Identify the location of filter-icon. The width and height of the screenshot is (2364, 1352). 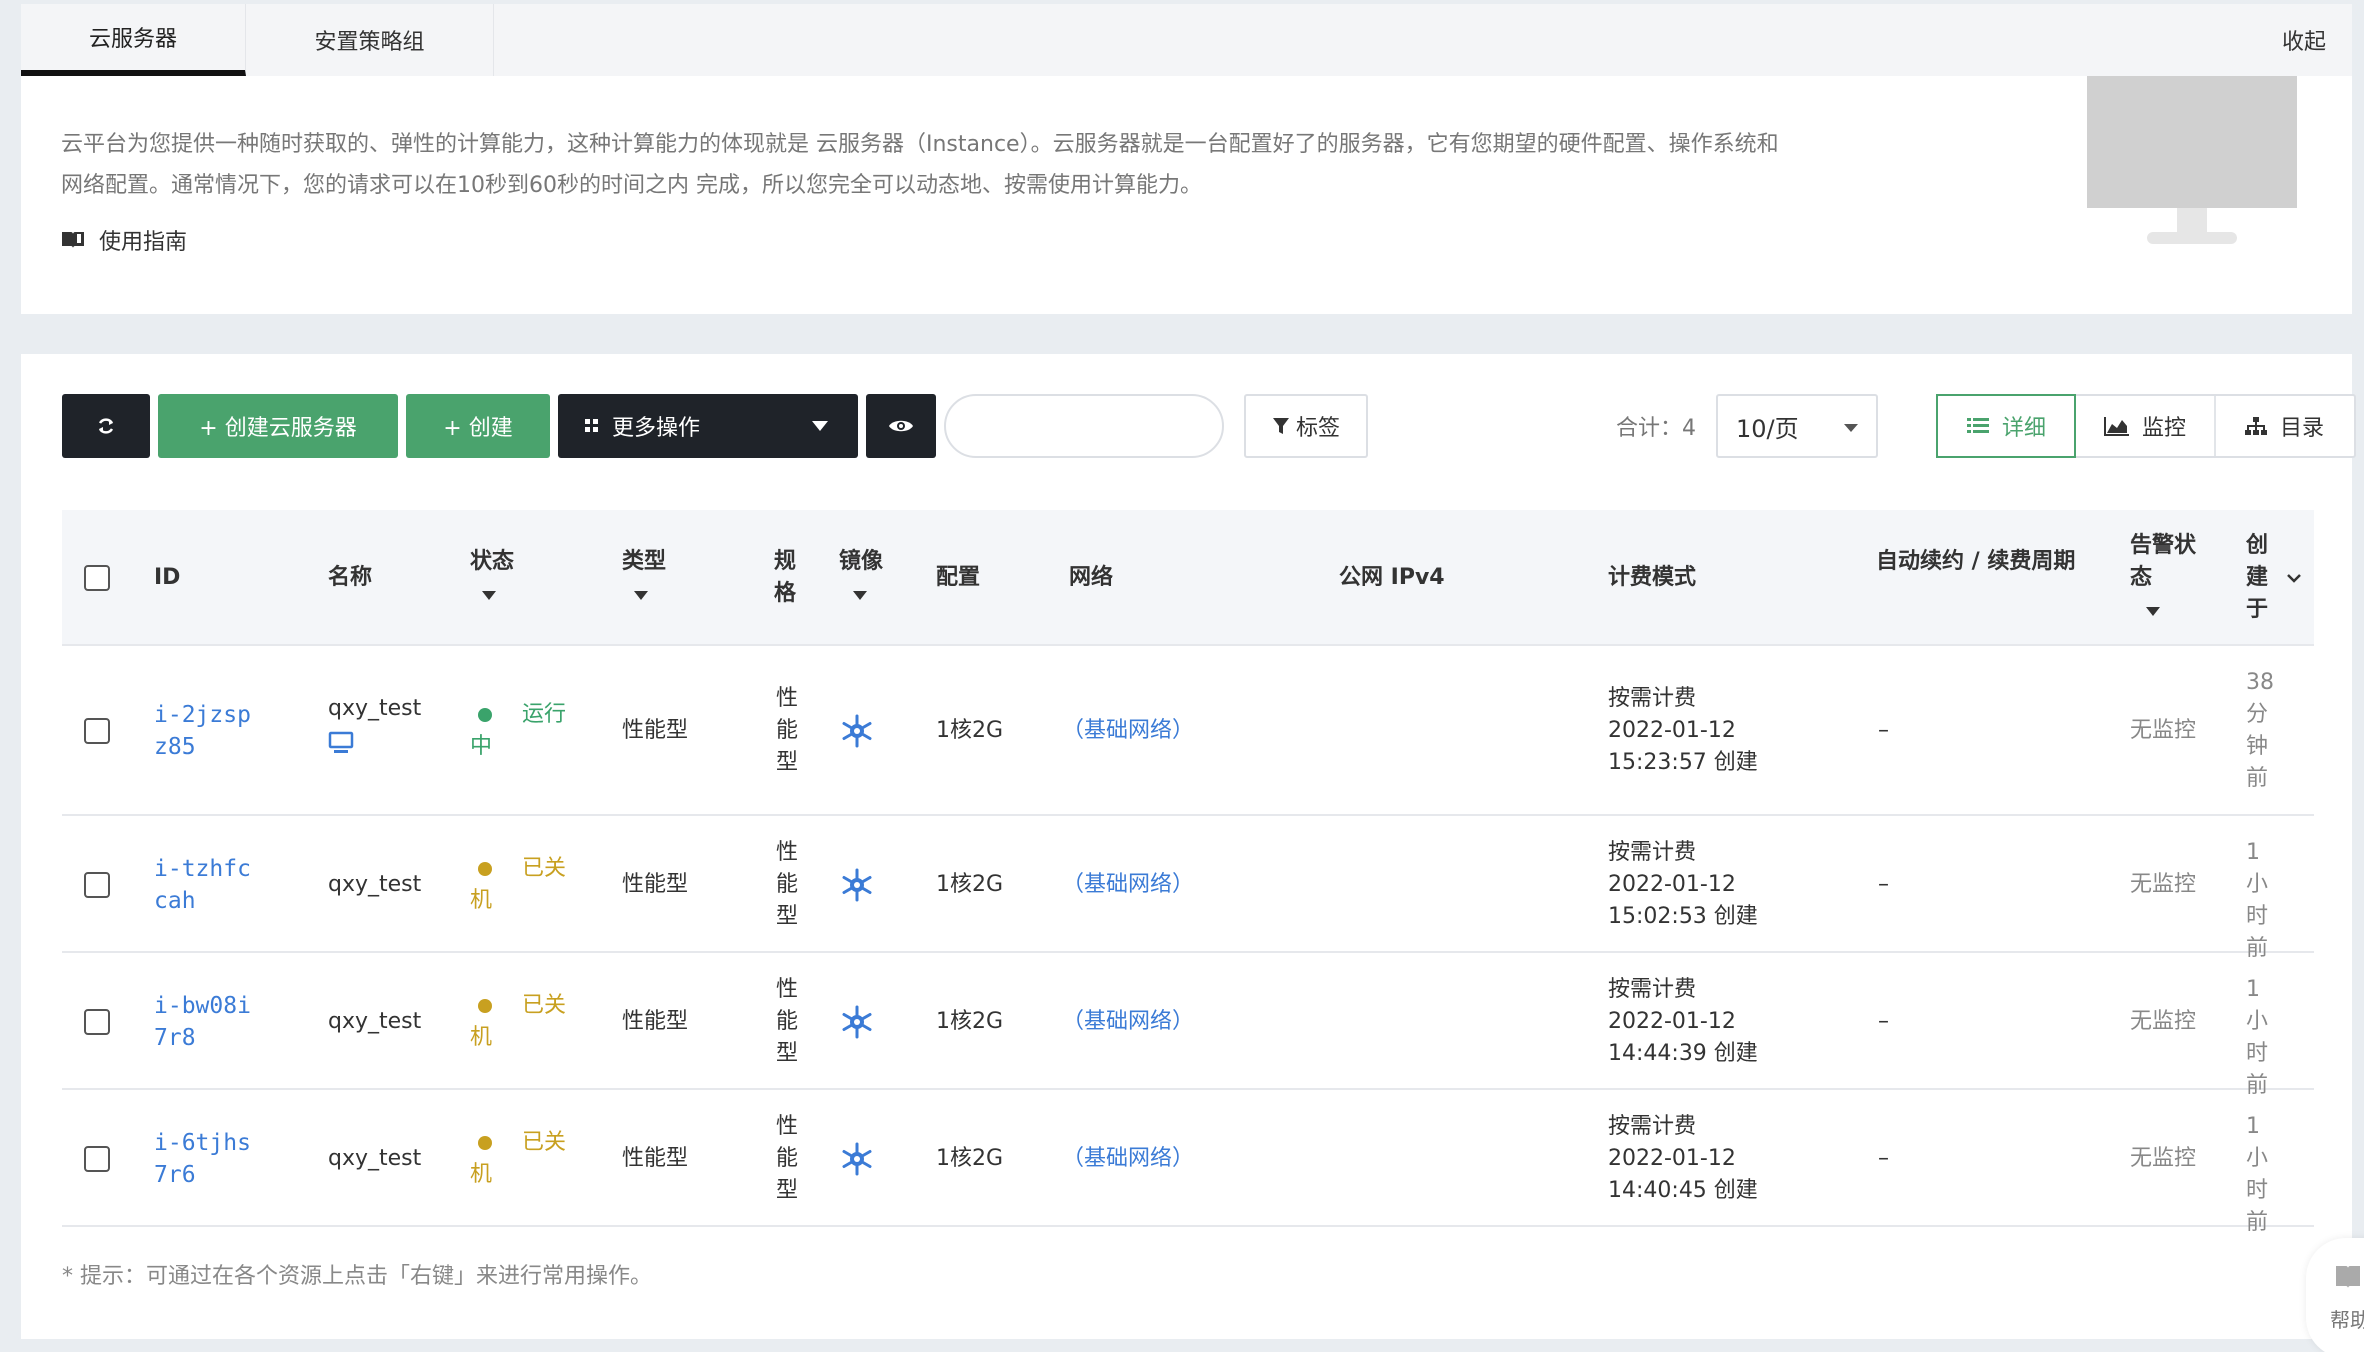
(1280, 426).